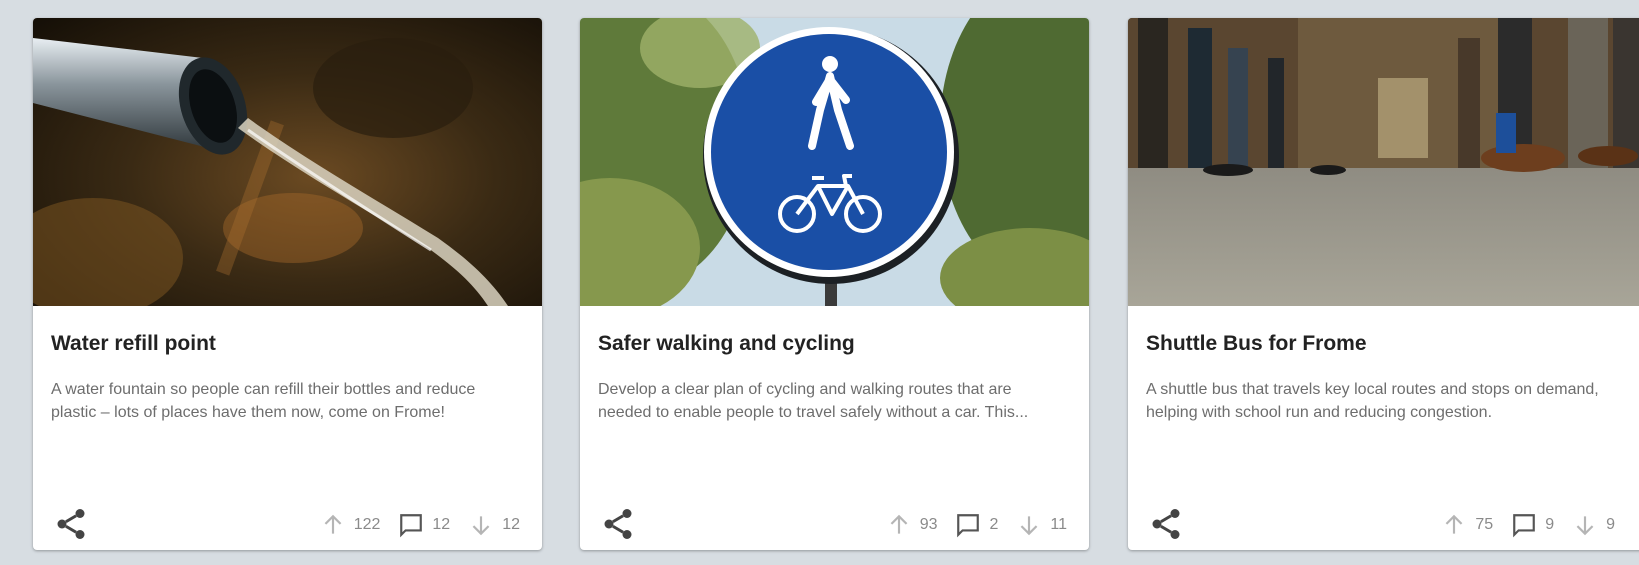  I want to click on downvote-count: 9, so click(1610, 524).